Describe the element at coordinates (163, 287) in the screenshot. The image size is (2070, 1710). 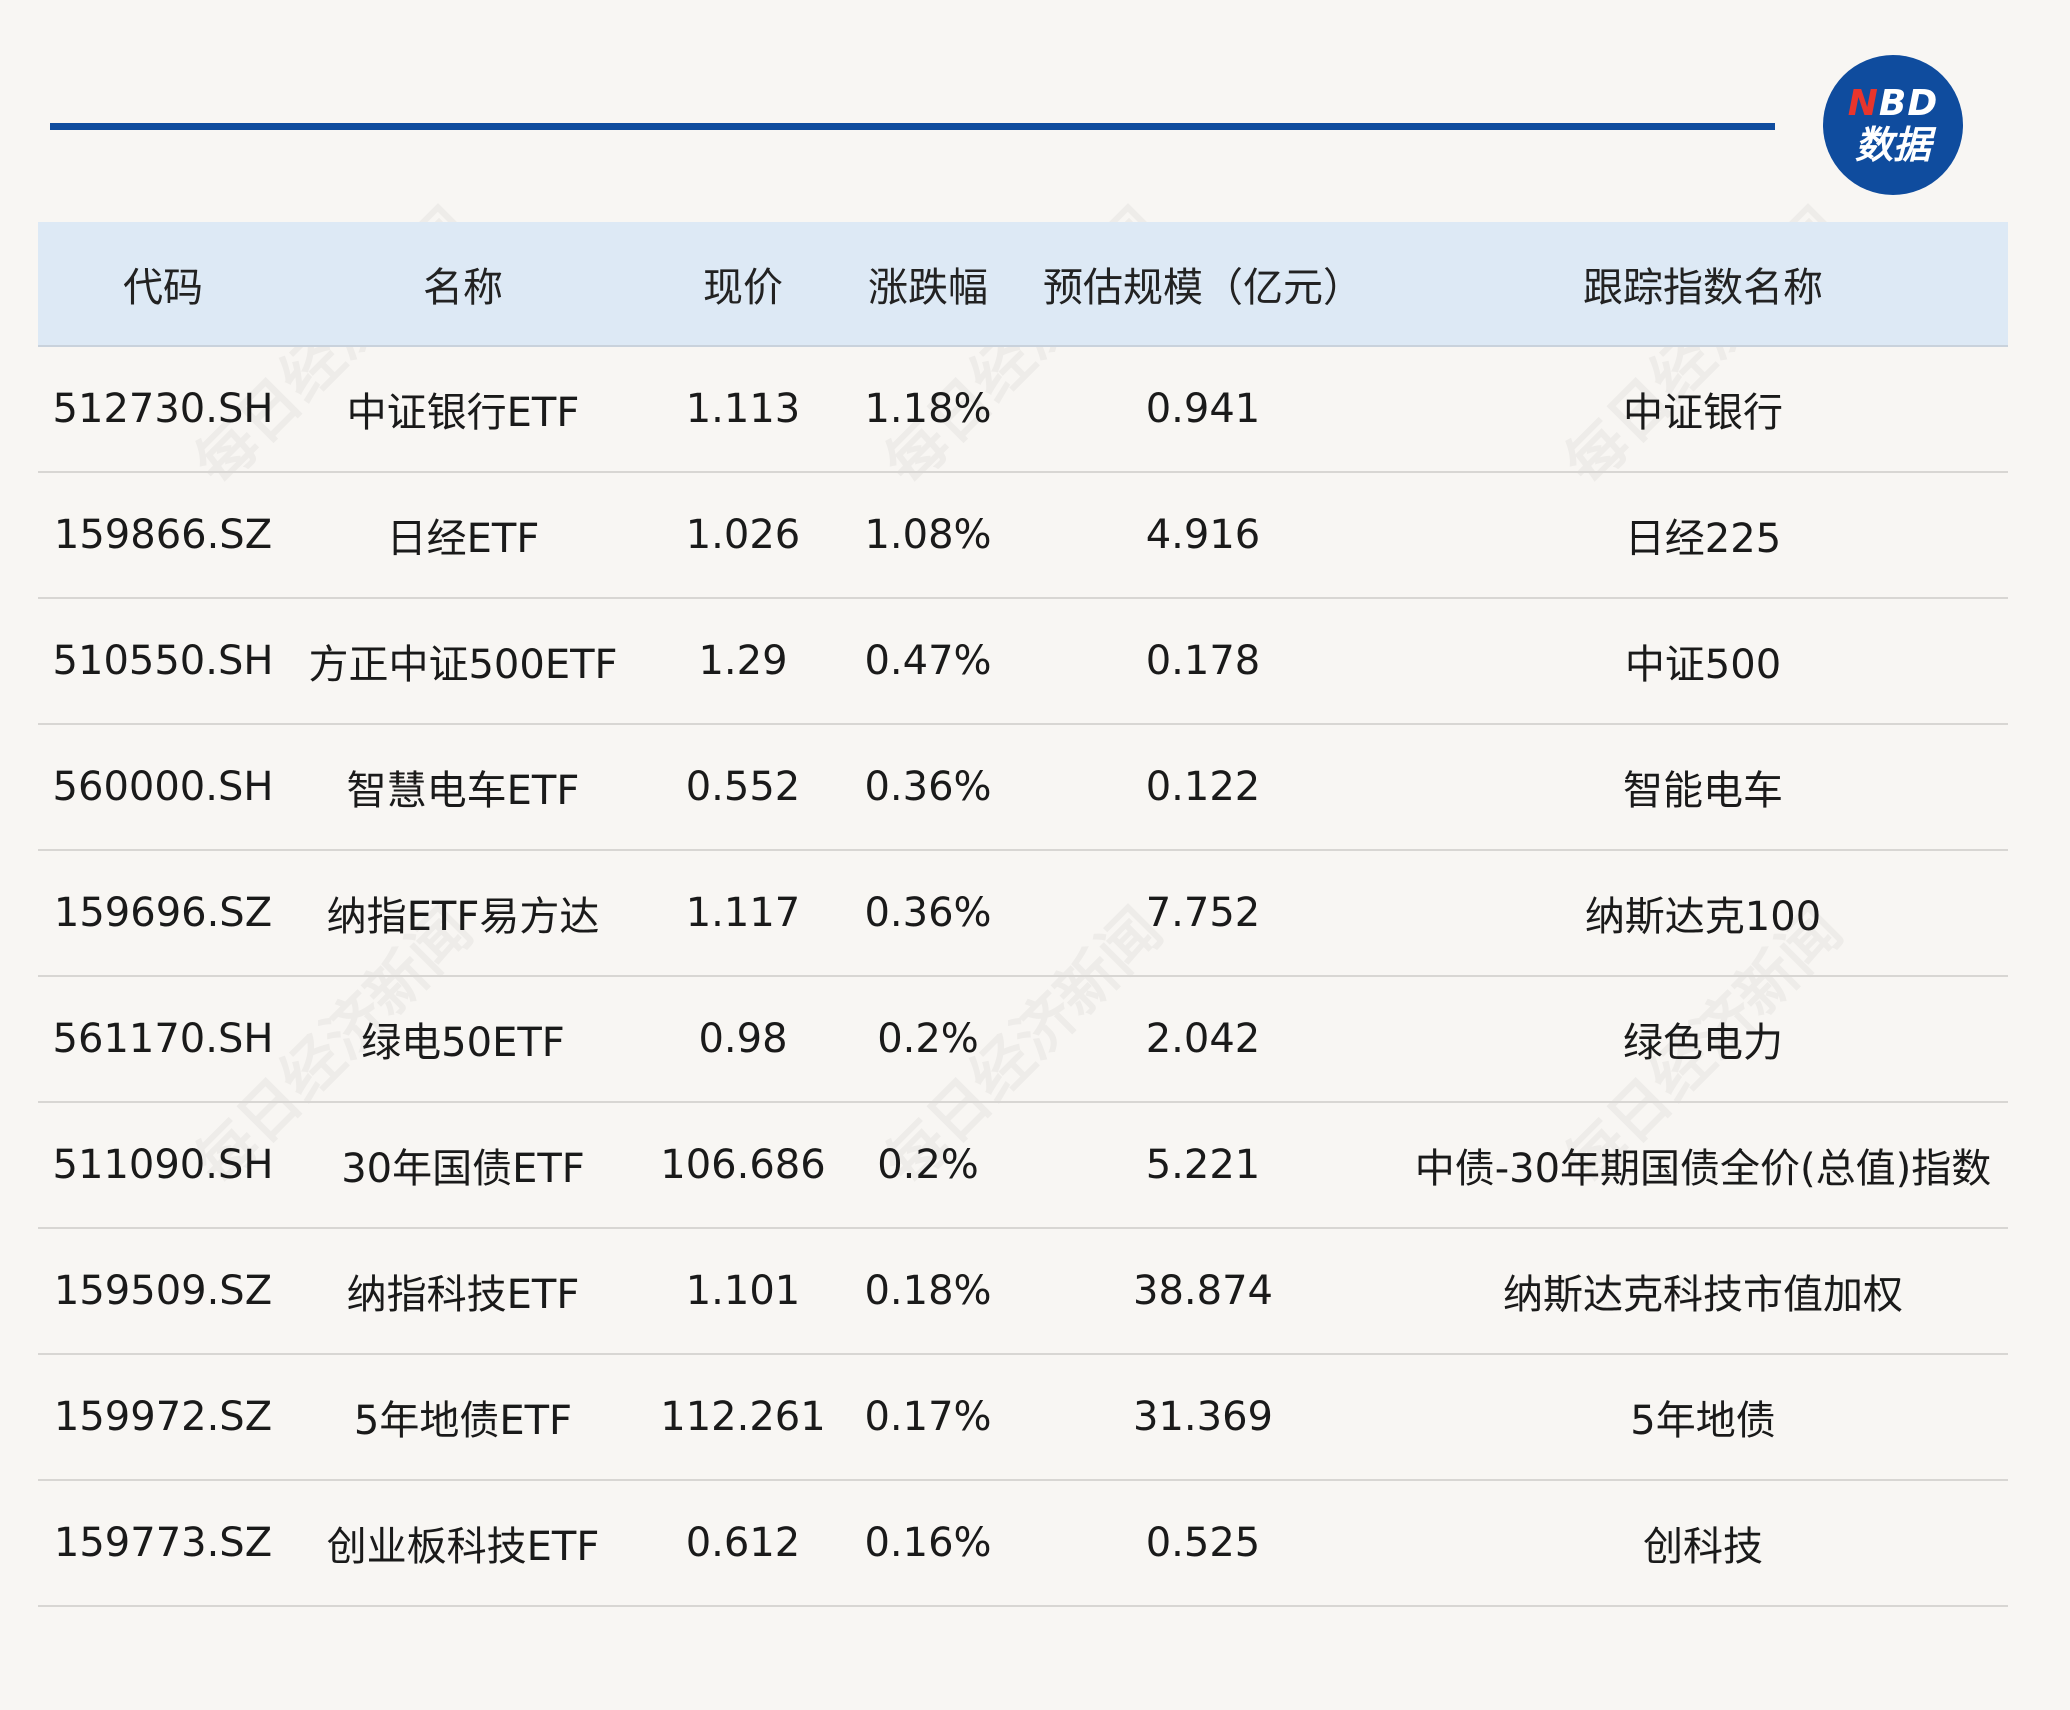
I see `header-code: 代码` at that location.